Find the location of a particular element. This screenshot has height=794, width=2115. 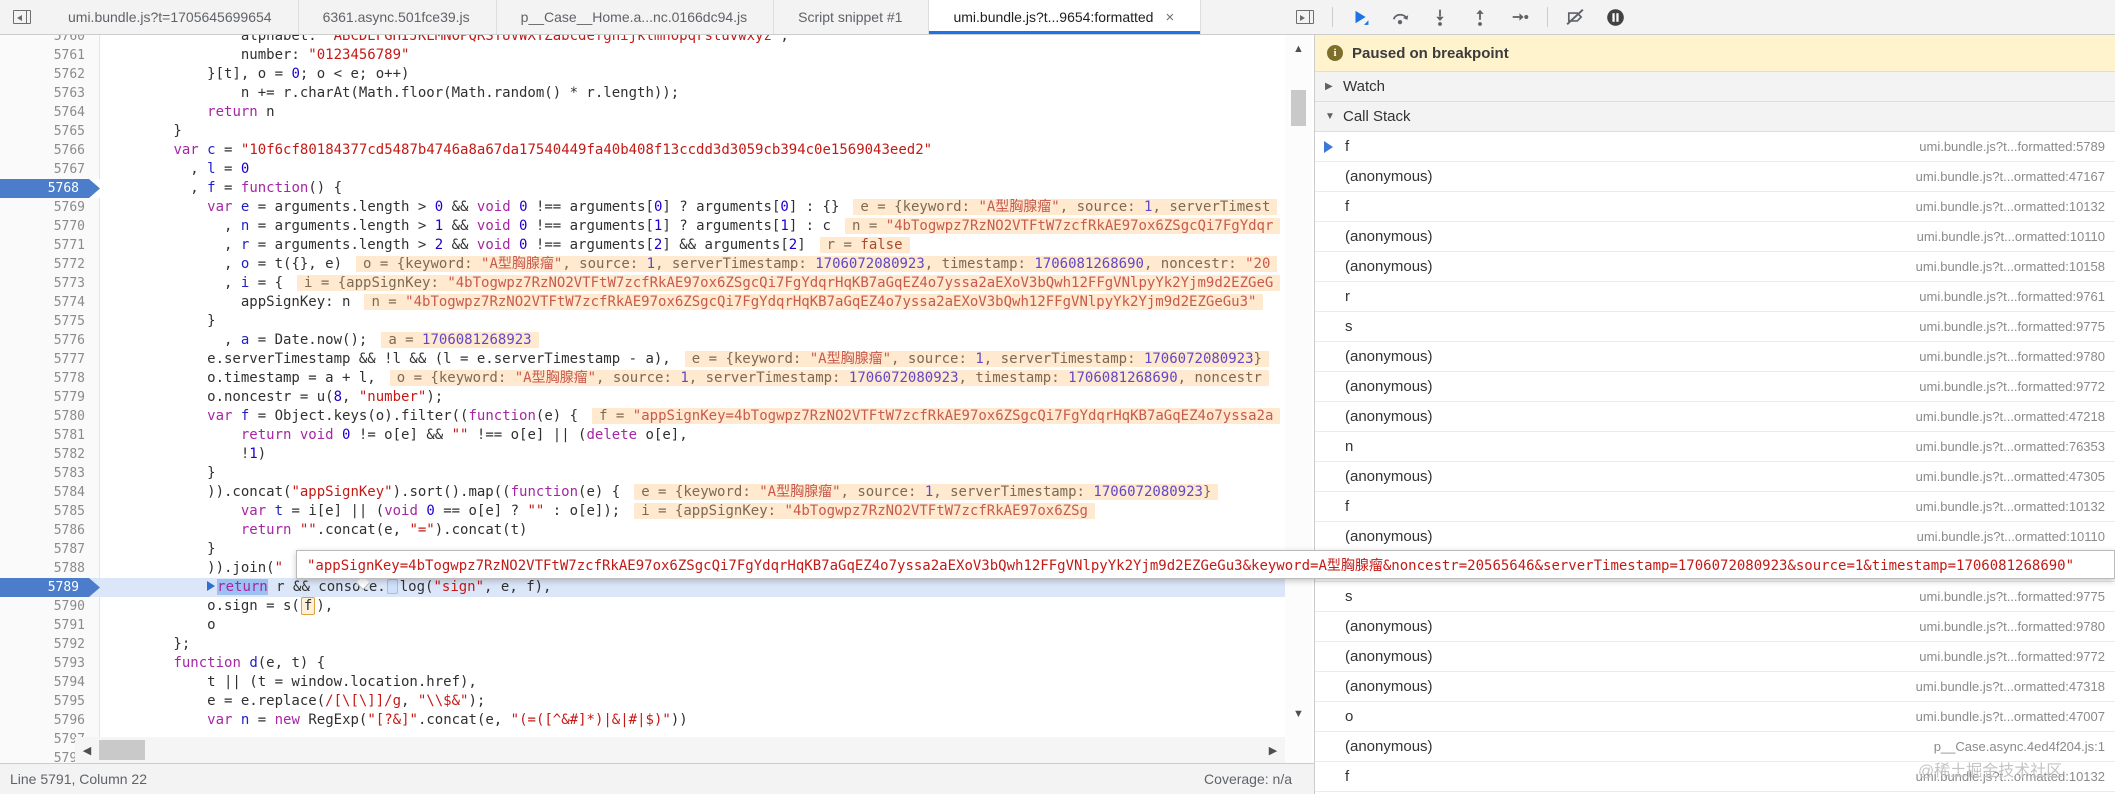

code-text: e = e.replace(/[\[\]]/g, "\\$&"); is located at coordinates (292, 701).